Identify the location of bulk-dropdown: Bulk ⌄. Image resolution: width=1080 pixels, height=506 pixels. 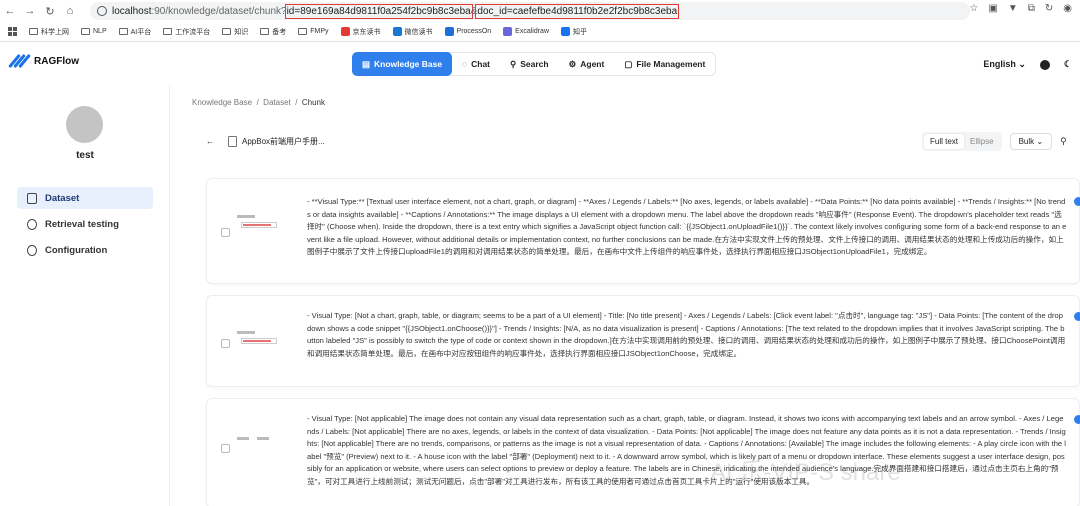
(1031, 141).